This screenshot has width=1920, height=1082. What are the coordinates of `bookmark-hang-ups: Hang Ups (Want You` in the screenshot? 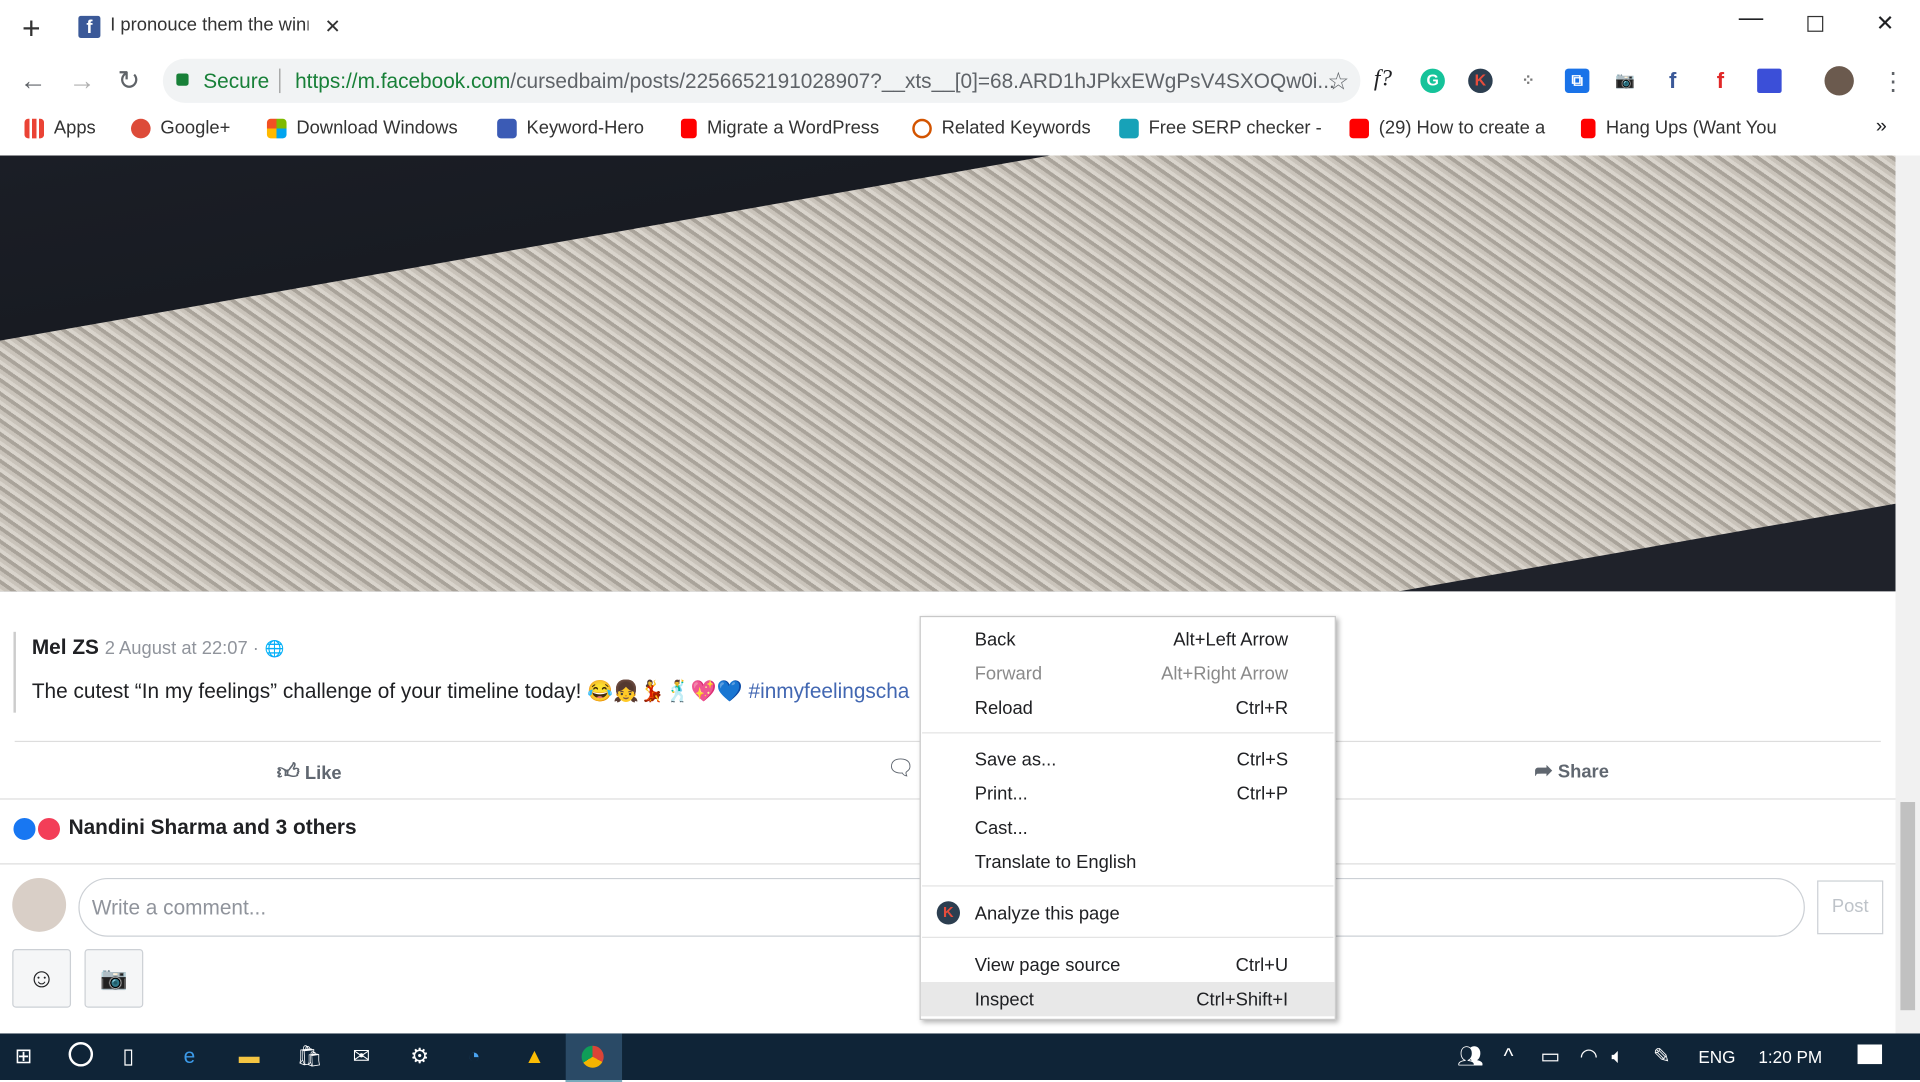 It's located at (1678, 128).